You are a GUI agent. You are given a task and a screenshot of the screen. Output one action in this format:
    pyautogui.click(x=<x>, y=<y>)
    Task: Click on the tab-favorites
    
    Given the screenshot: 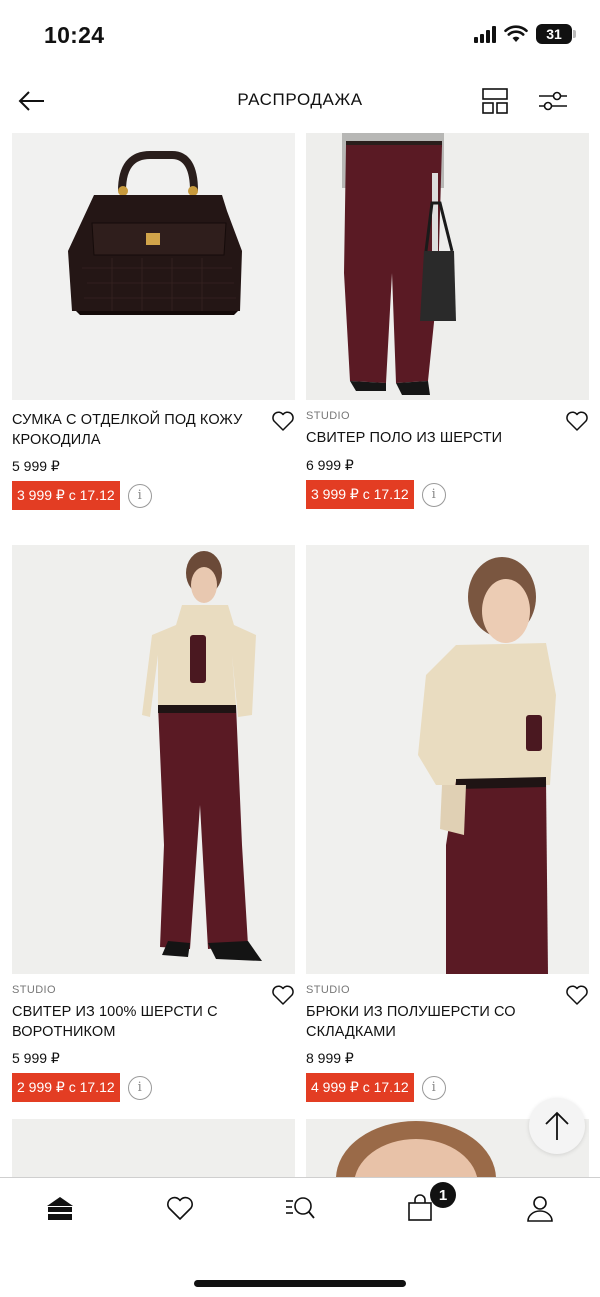 What is the action you would take?
    pyautogui.click(x=180, y=1208)
    